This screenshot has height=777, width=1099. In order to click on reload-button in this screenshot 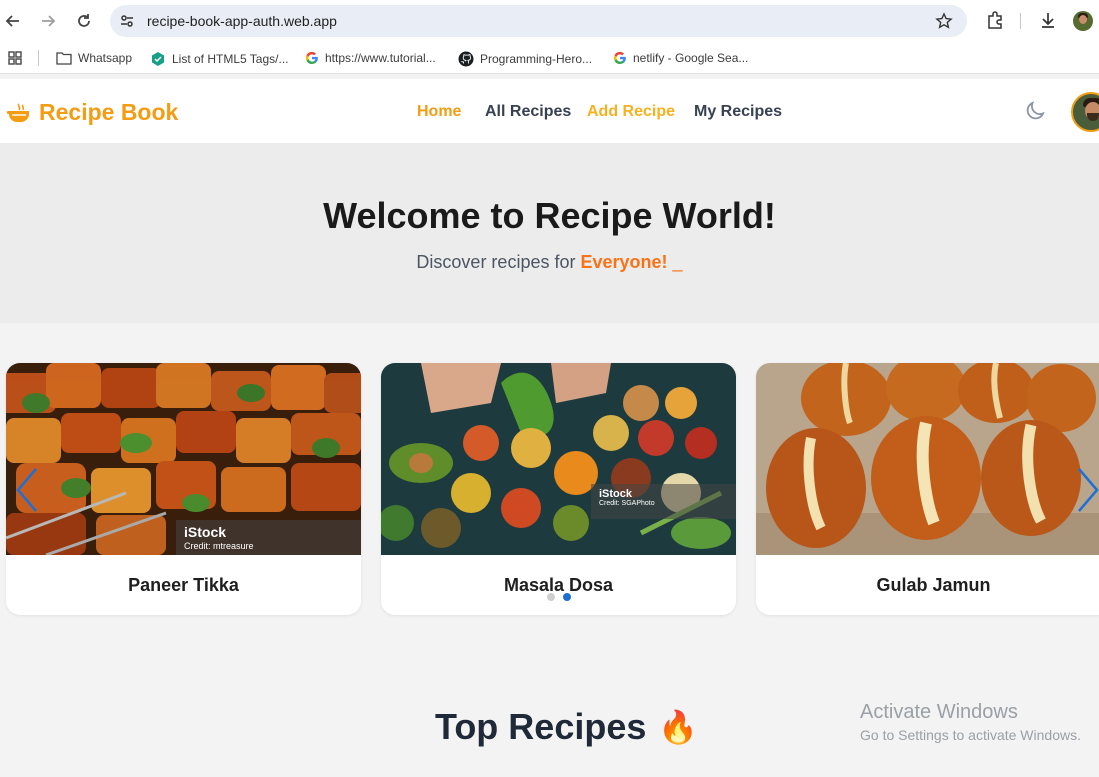, I will do `click(84, 21)`.